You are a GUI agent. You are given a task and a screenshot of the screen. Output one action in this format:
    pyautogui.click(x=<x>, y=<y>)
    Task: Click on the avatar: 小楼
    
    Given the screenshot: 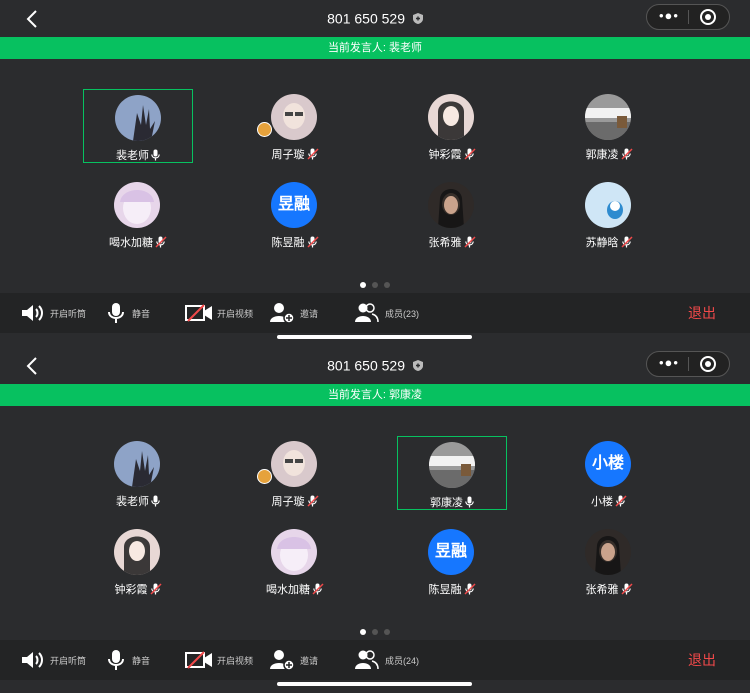 What is the action you would take?
    pyautogui.click(x=608, y=464)
    